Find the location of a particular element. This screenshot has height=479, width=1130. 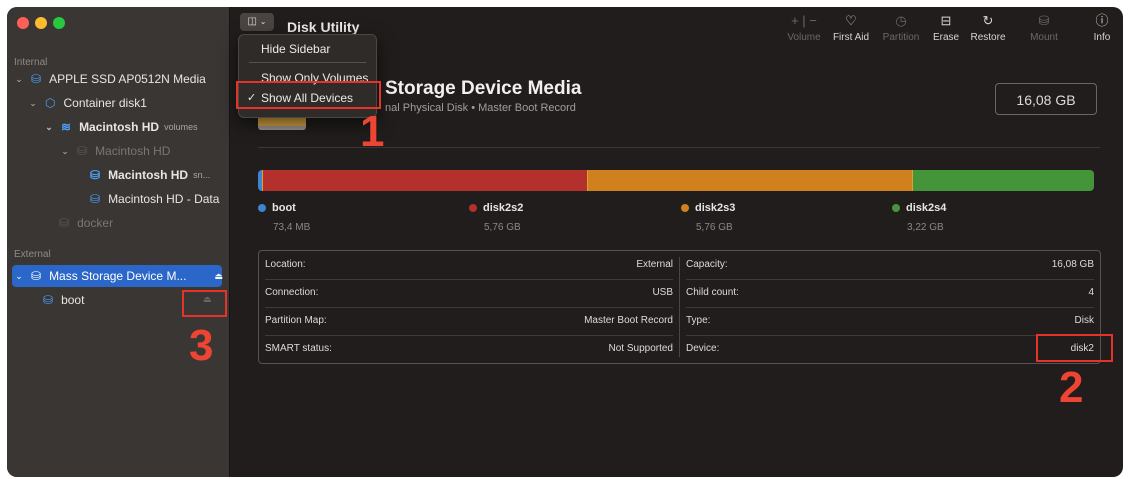

column-divider is located at coordinates (679, 307).